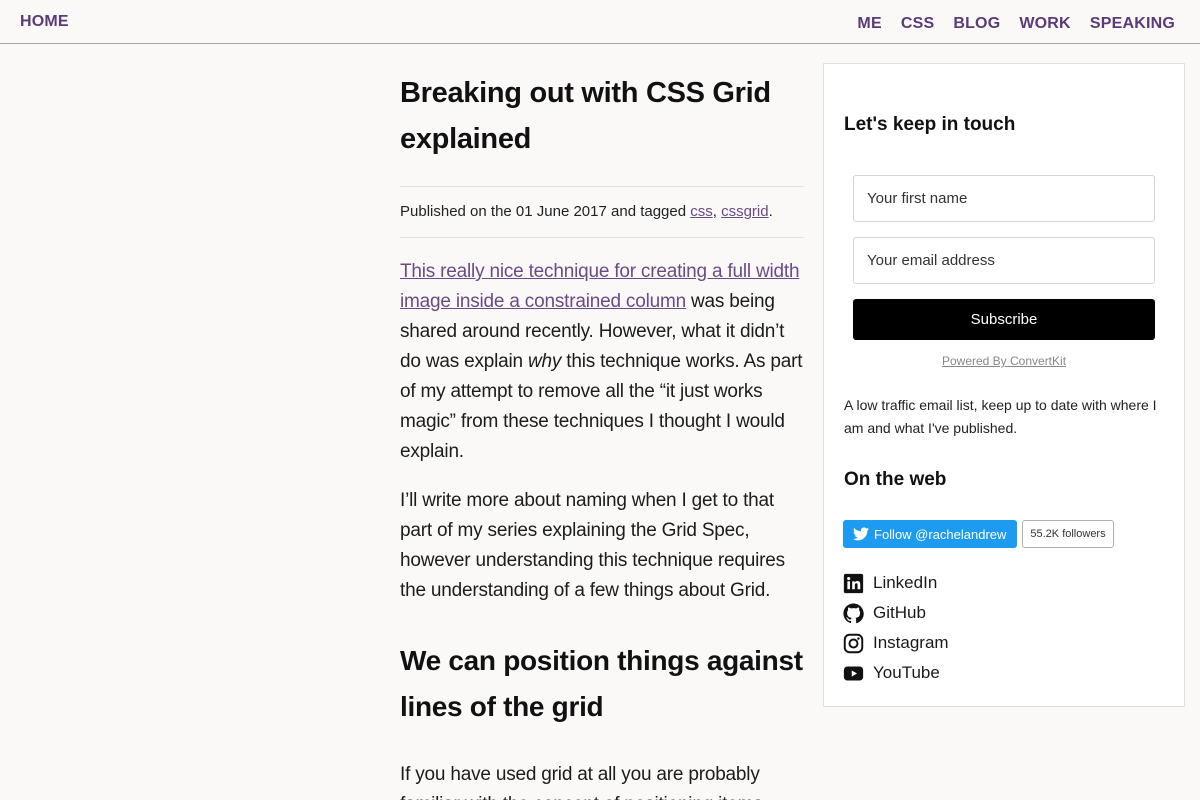 This screenshot has height=800, width=1200. Describe the element at coordinates (745, 211) in the screenshot. I see `tag-link-cssgrid: cssgrid` at that location.